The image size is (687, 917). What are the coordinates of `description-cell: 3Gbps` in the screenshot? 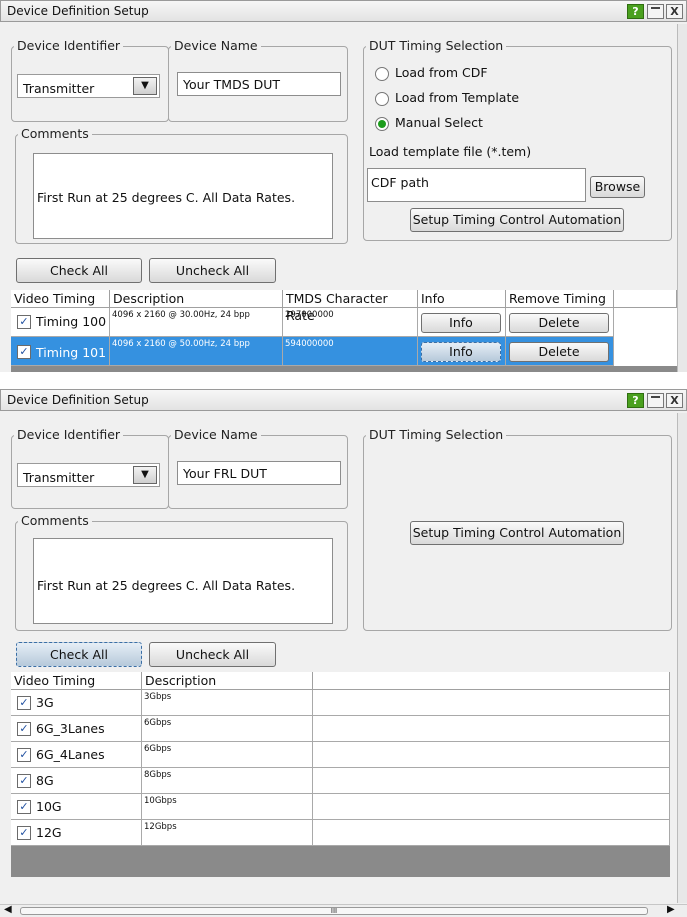 It's located at (227, 703).